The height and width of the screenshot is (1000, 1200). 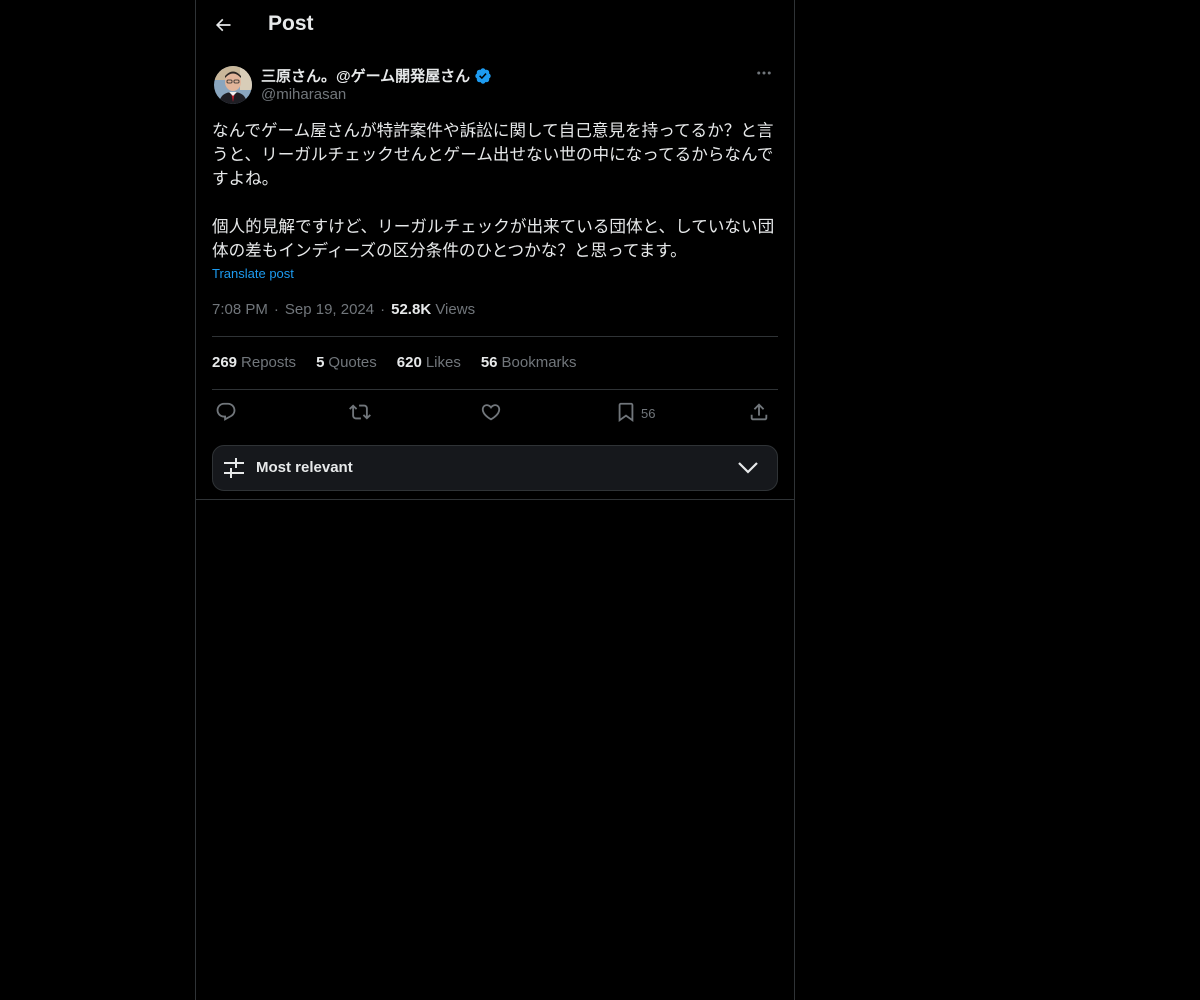 What do you see at coordinates (409, 362) in the screenshot?
I see `likes-count: 620` at bounding box center [409, 362].